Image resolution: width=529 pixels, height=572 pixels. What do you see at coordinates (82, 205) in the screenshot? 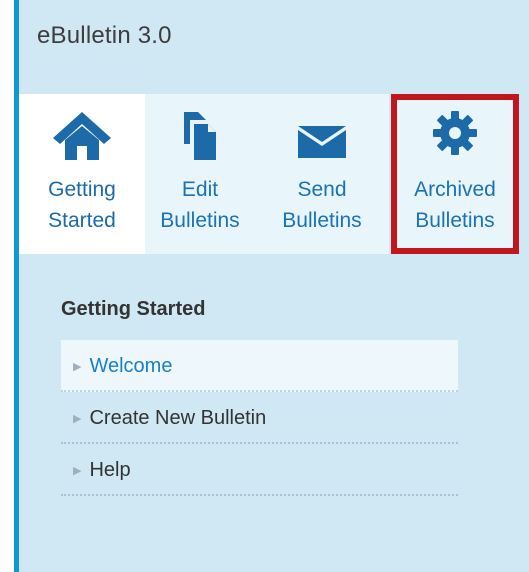
I see `tab-label: Getting Started` at bounding box center [82, 205].